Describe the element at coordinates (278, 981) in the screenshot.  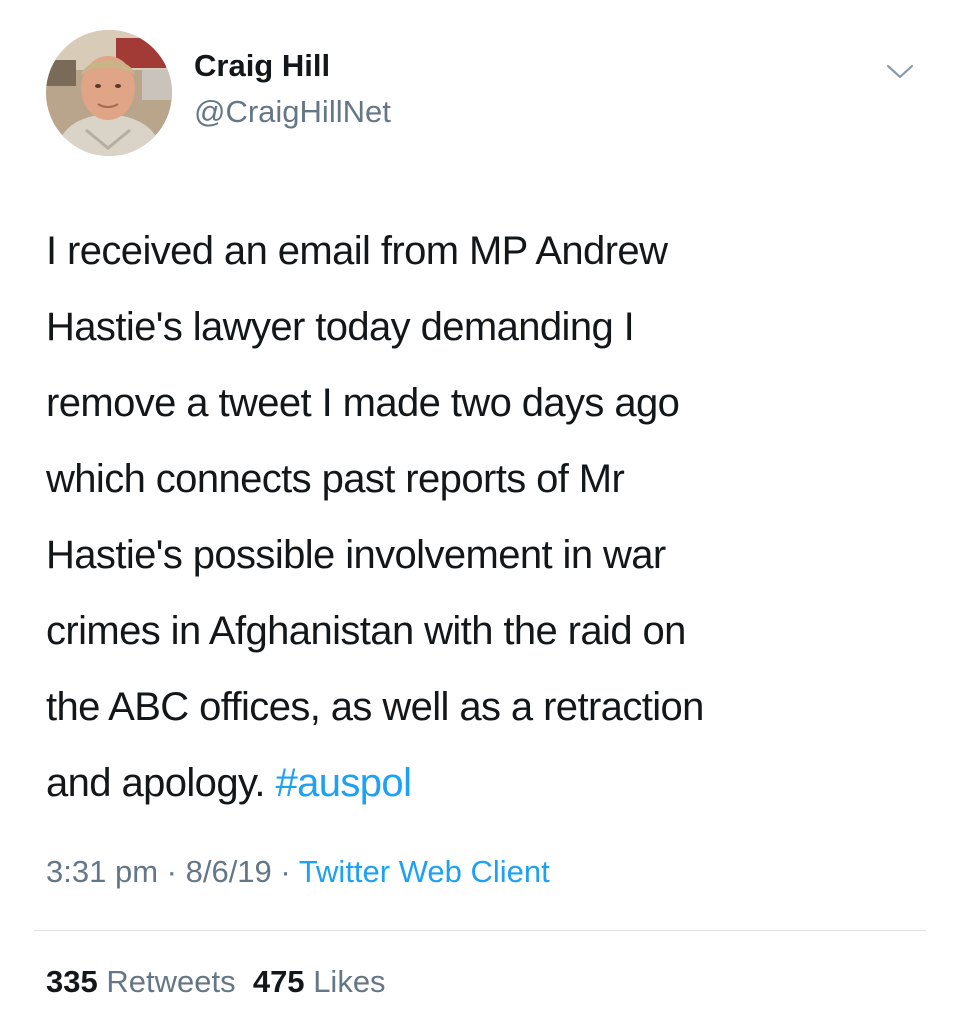
I see `likes-count: 475` at that location.